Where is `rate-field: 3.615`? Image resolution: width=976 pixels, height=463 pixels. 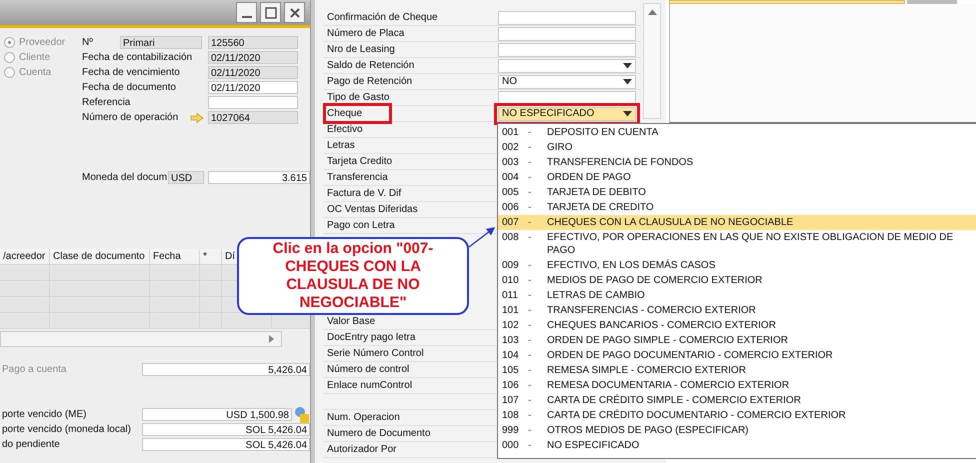
rate-field: 3.615 is located at coordinates (259, 177).